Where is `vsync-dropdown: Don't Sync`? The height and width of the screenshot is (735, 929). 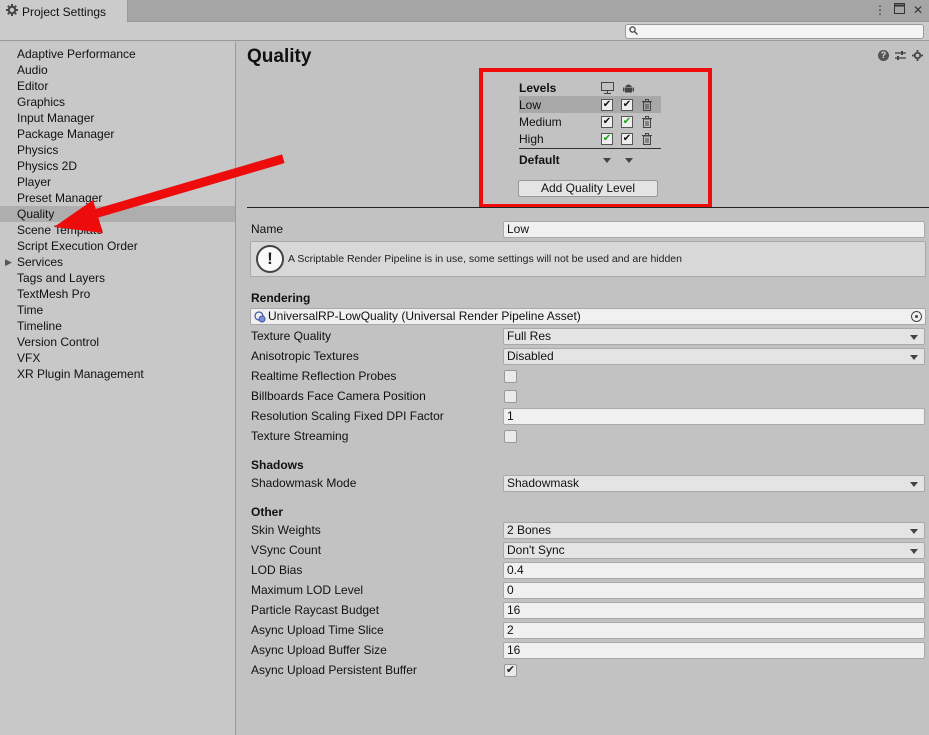
vsync-dropdown: Don't Sync is located at coordinates (714, 550).